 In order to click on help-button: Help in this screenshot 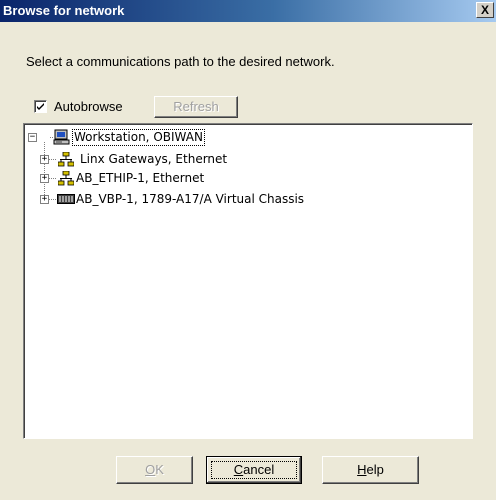, I will do `click(370, 470)`.